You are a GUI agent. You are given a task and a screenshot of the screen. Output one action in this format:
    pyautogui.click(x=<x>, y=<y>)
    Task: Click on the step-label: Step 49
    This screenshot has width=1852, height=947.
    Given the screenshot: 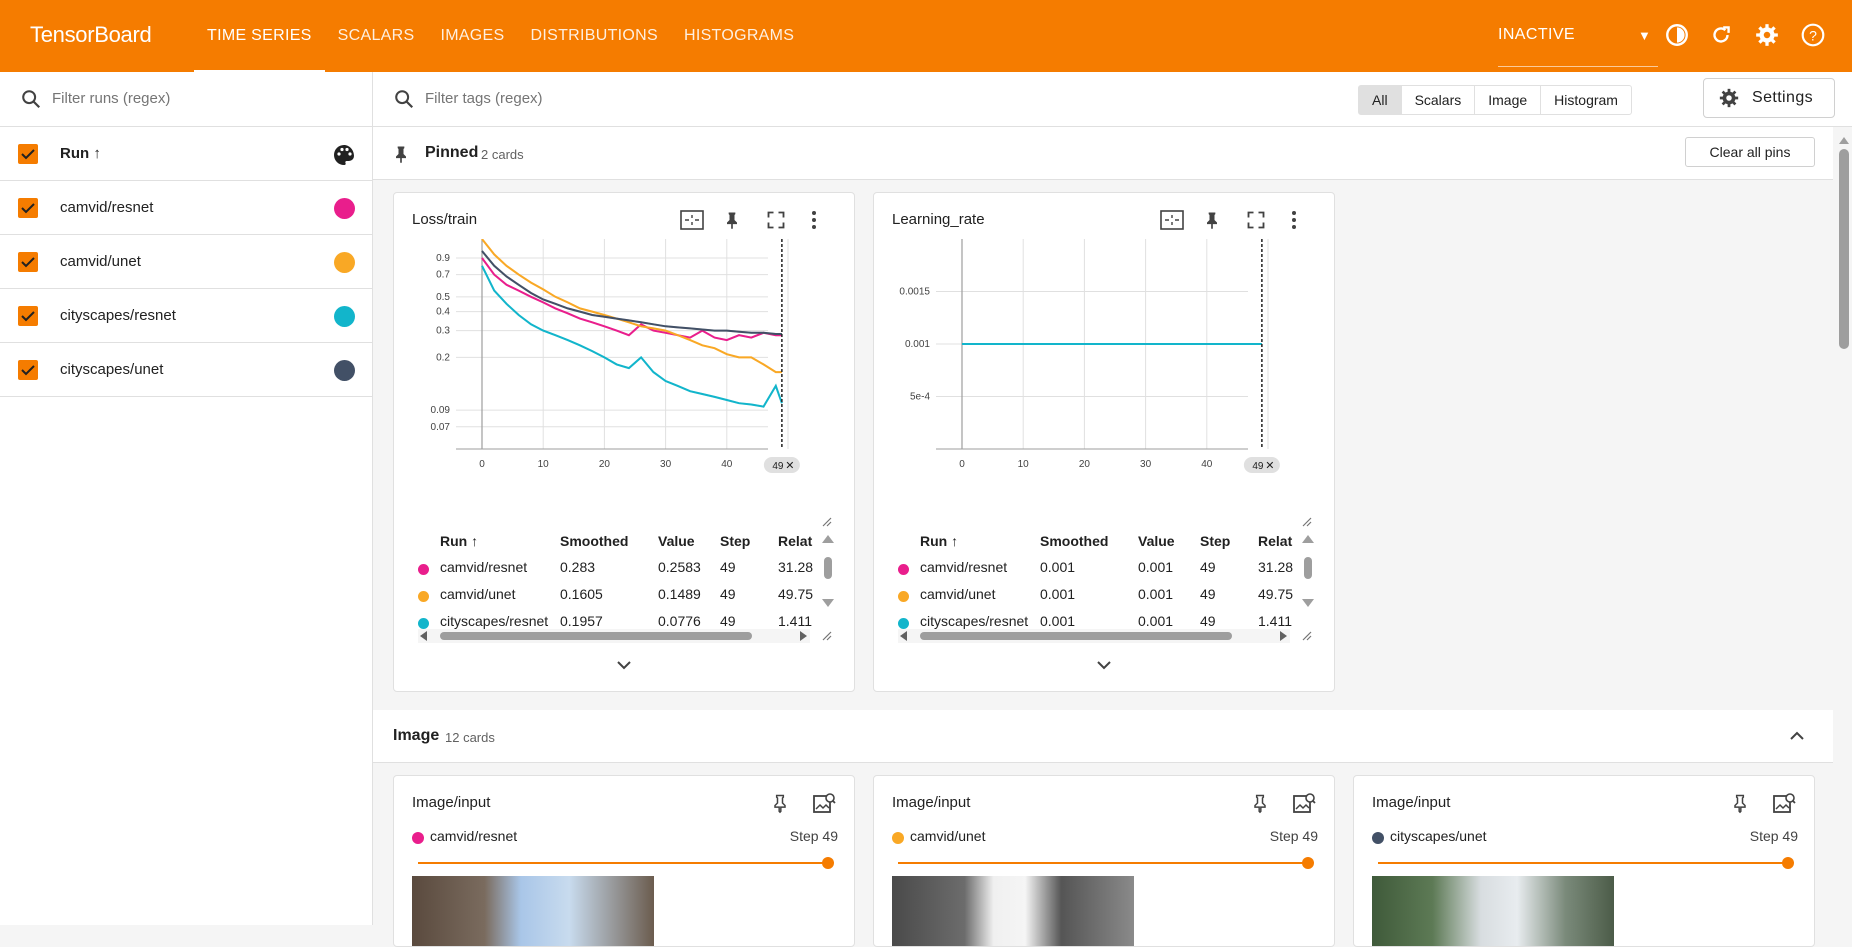 What is the action you would take?
    pyautogui.click(x=1773, y=836)
    